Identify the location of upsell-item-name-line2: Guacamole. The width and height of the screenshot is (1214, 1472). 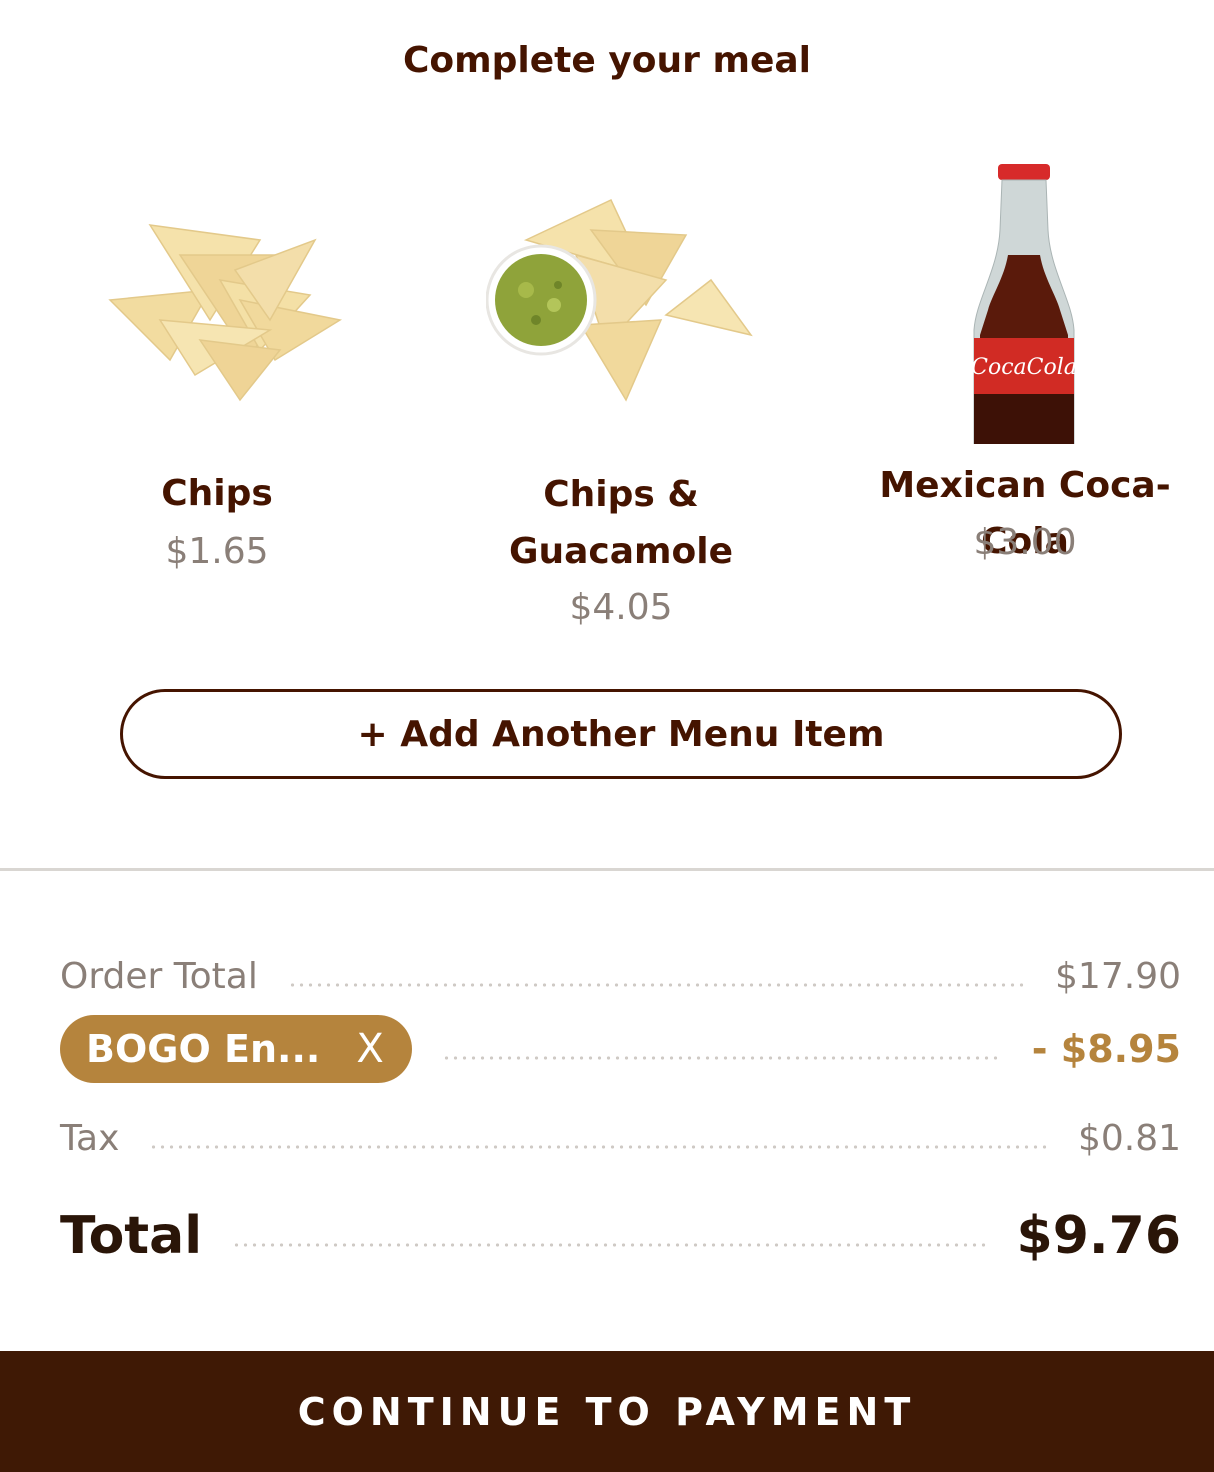
(621, 551).